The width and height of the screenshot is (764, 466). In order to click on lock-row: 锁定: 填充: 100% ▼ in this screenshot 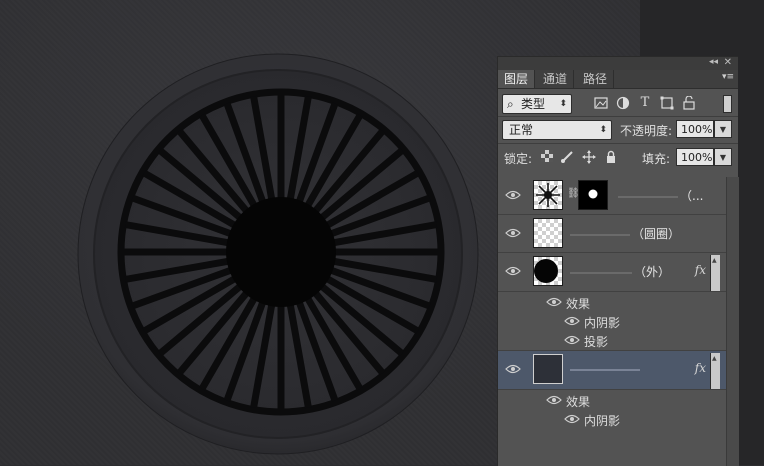, I will do `click(618, 158)`.